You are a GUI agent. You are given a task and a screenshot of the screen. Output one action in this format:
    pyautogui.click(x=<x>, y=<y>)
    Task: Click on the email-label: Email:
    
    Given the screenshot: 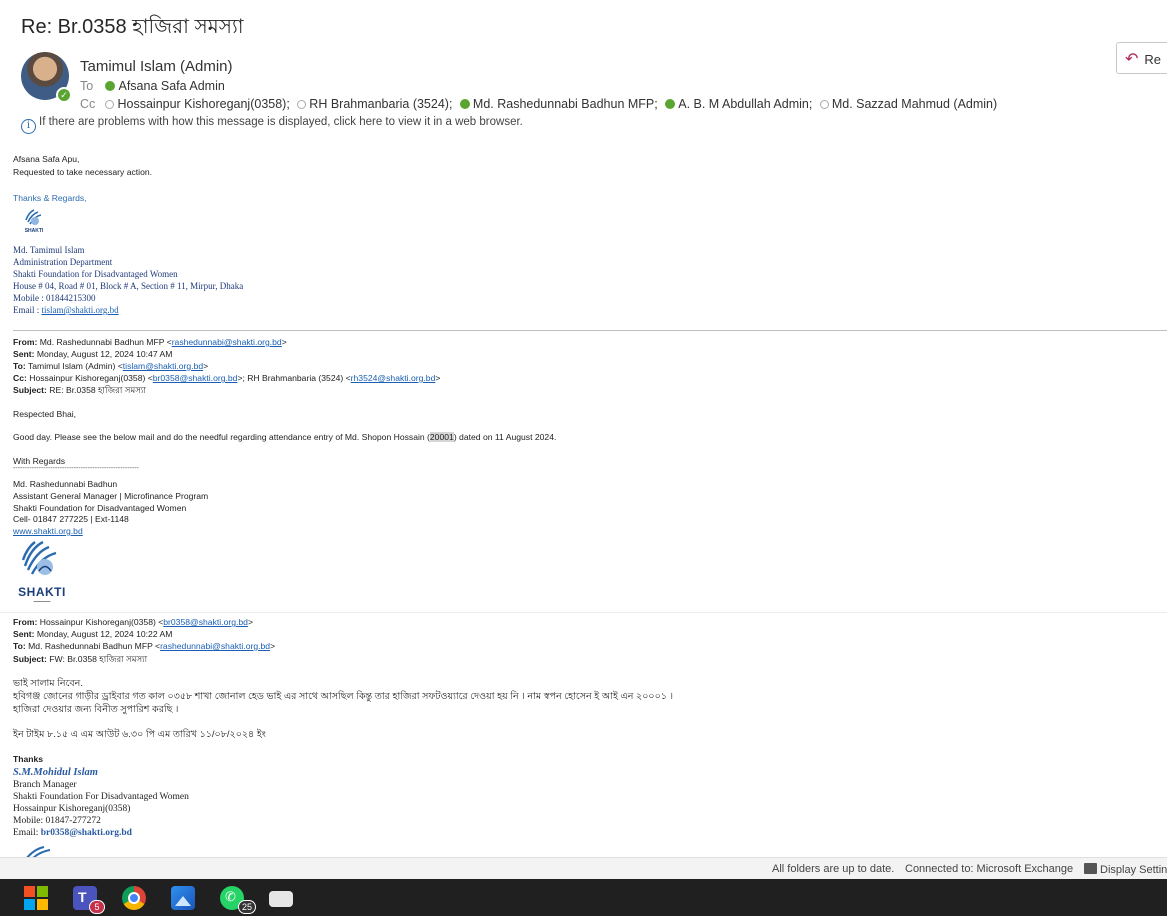 What is the action you would take?
    pyautogui.click(x=26, y=833)
    